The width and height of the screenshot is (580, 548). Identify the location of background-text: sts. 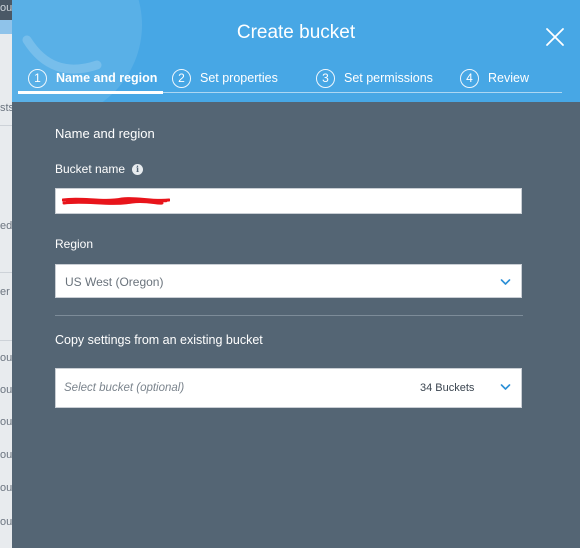
(6, 108).